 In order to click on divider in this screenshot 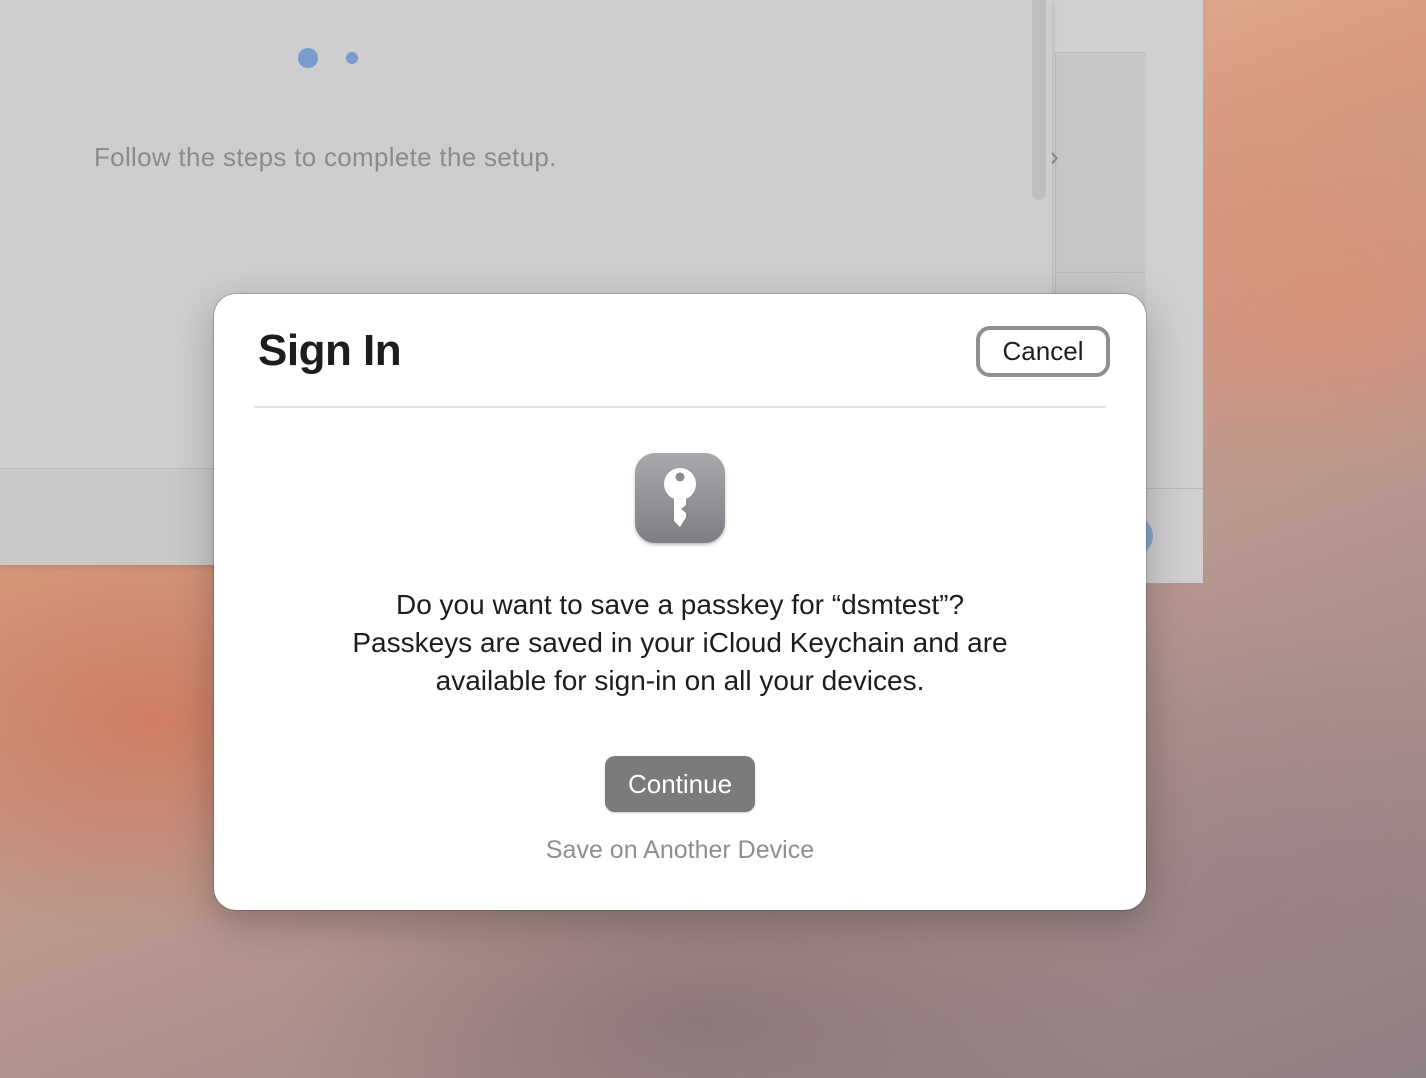, I will do `click(1100, 272)`.